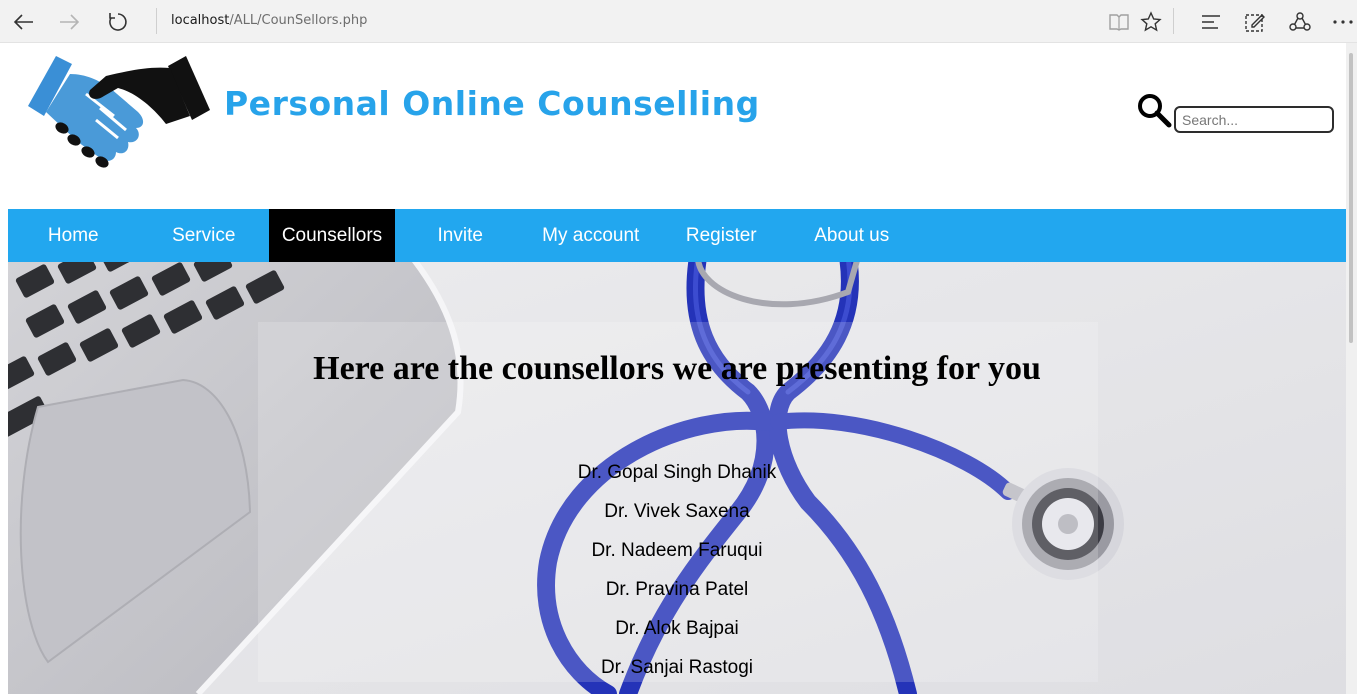 This screenshot has height=694, width=1357. What do you see at coordinates (298, 20) in the screenshot?
I see `address-path: /ALL/CounSellors.php` at bounding box center [298, 20].